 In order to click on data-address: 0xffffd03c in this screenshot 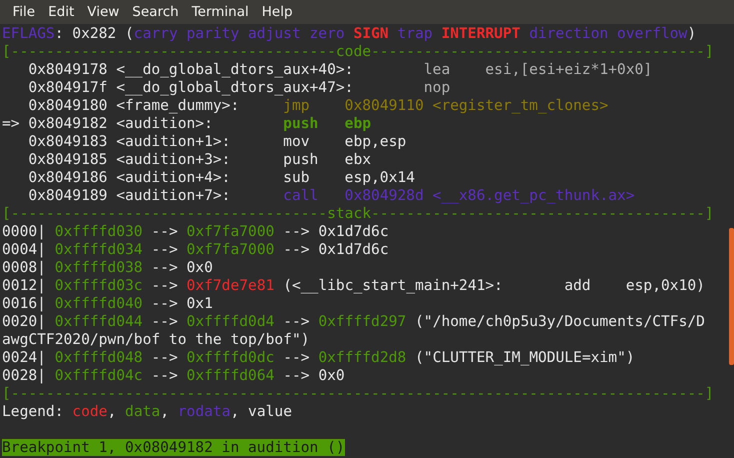, I will do `click(98, 285)`.